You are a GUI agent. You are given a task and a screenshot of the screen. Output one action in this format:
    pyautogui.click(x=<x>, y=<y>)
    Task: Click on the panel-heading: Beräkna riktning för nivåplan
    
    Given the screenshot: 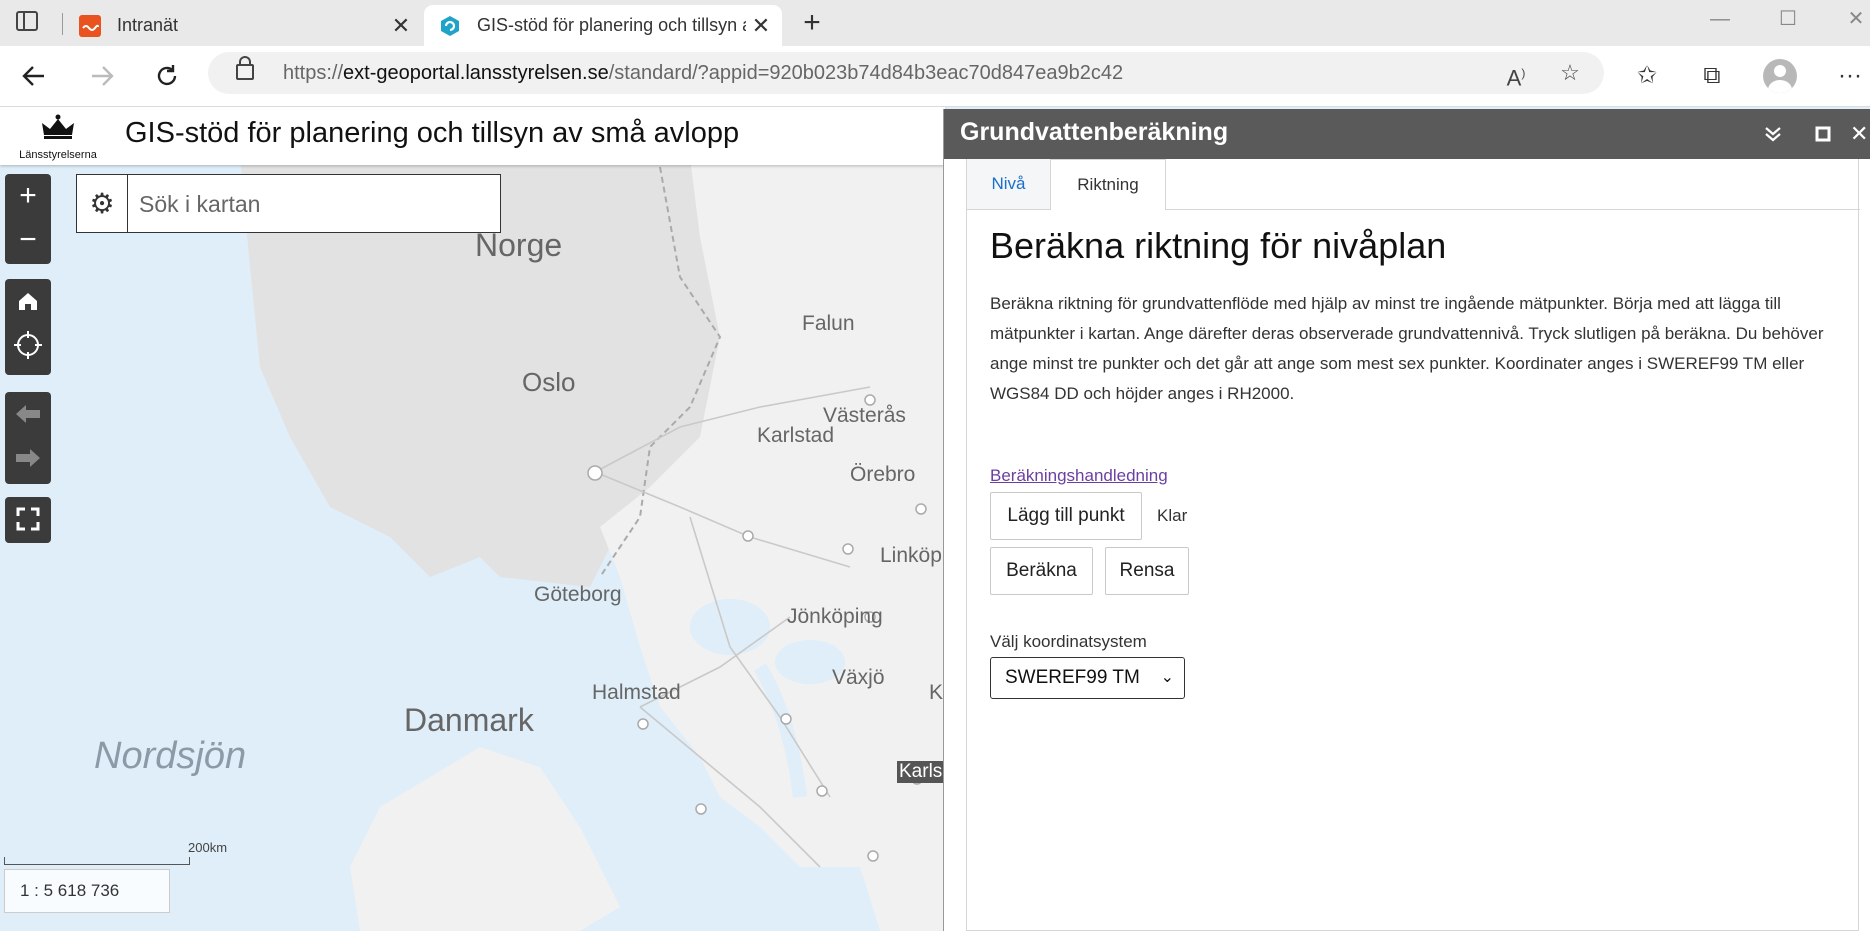 What is the action you would take?
    pyautogui.click(x=1218, y=245)
    